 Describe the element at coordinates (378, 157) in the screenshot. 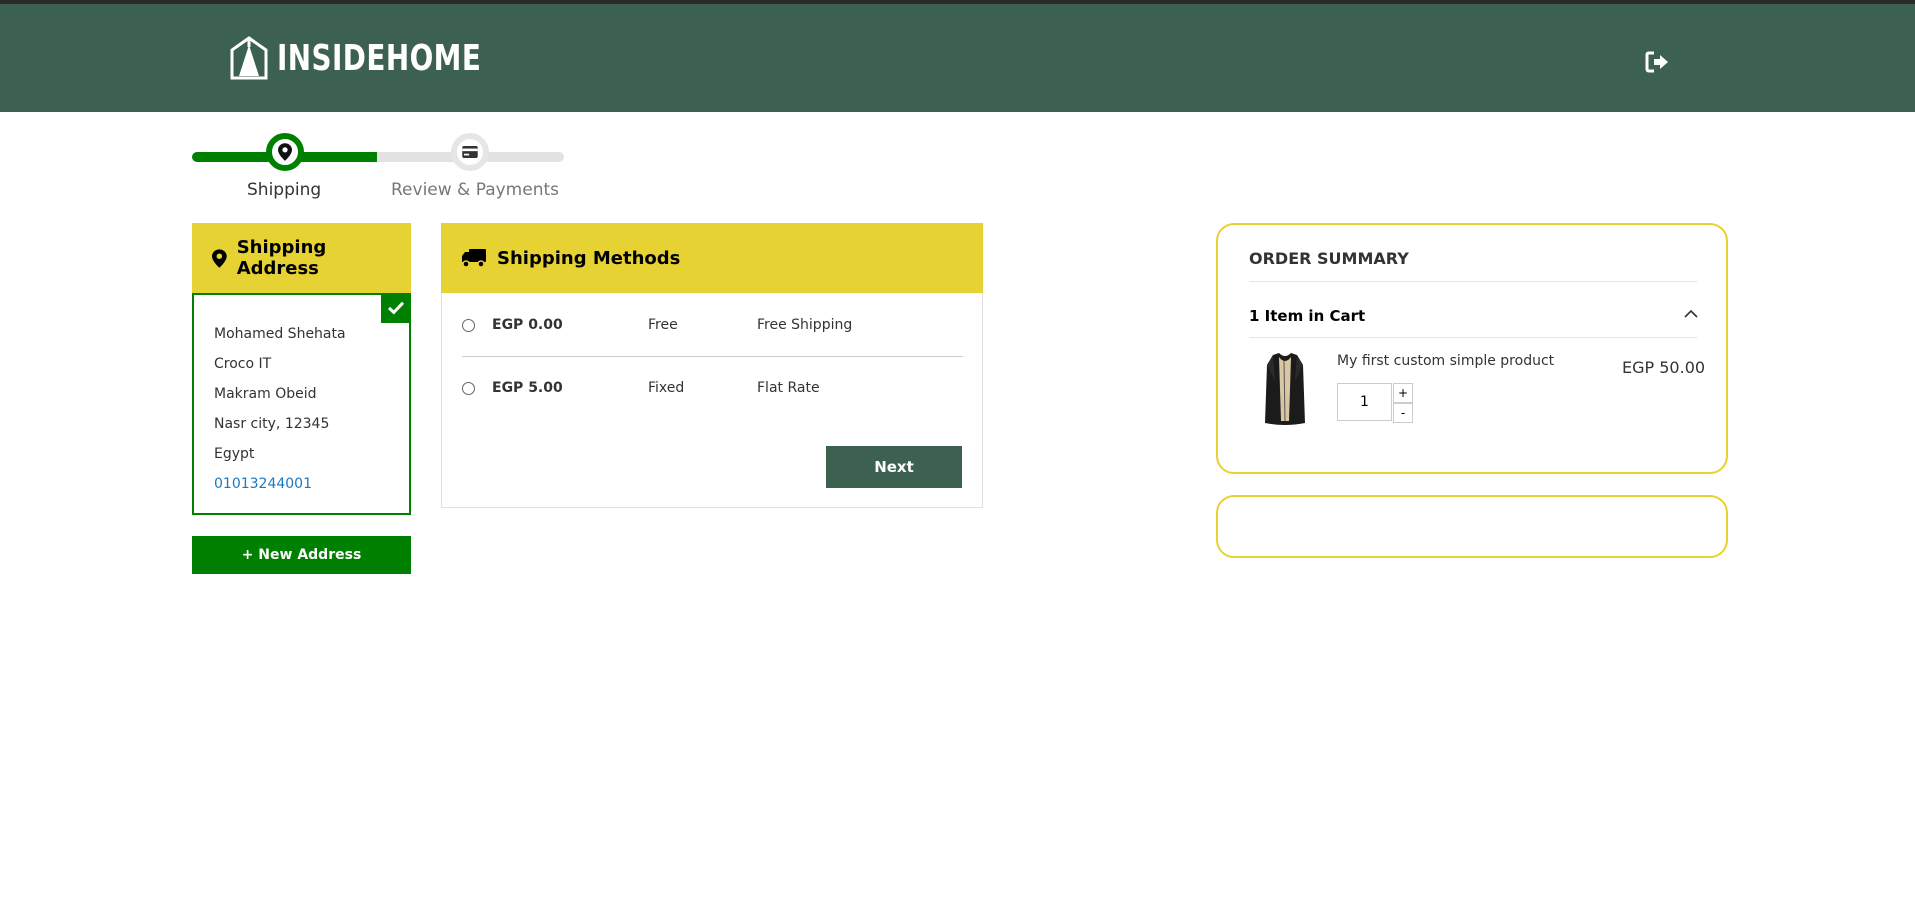

I see `checkout-progress-bar` at that location.